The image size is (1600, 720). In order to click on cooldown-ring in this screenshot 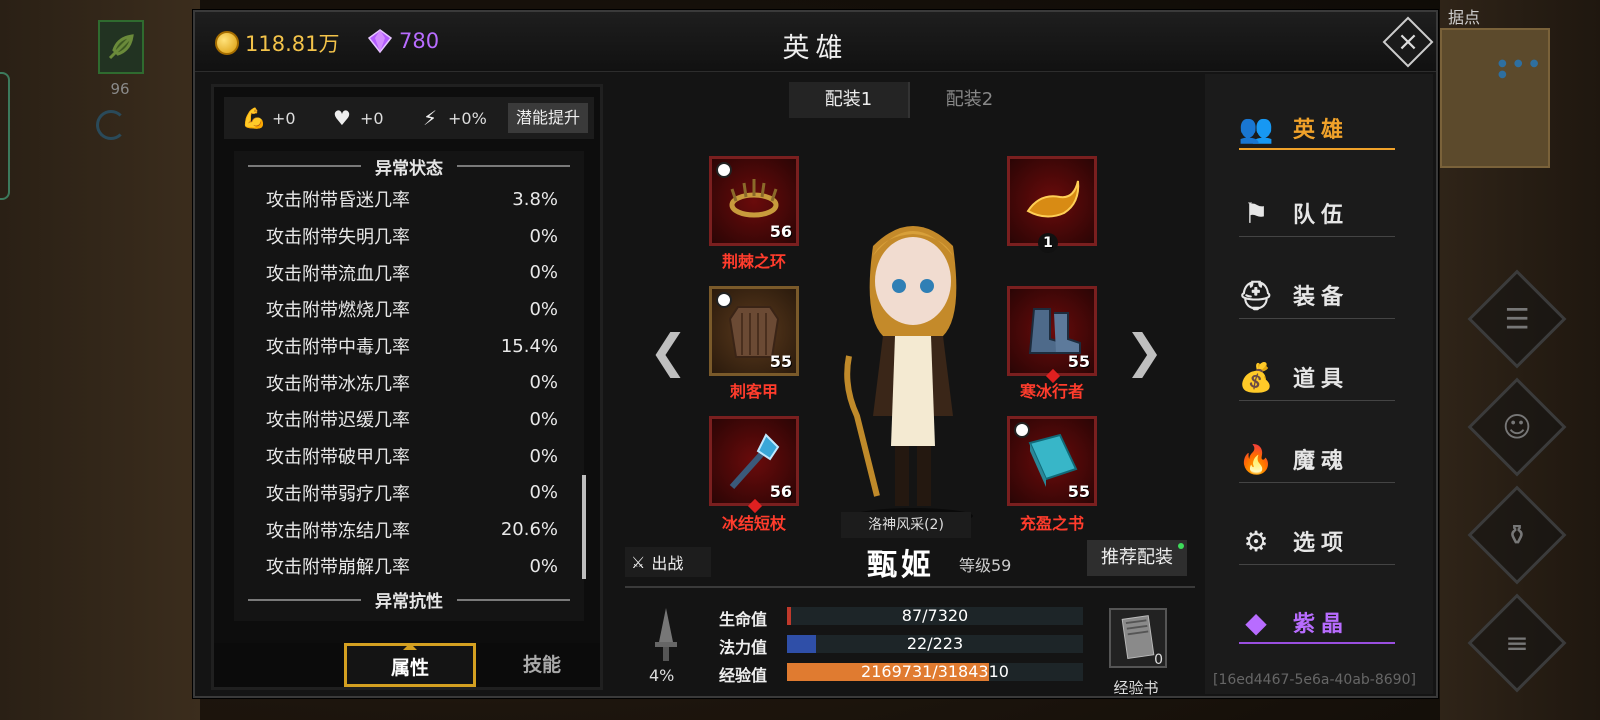, I will do `click(111, 125)`.